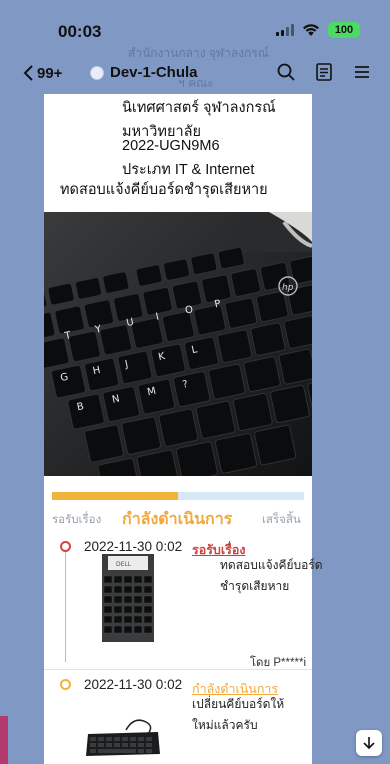 Image resolution: width=390 pixels, height=764 pixels. What do you see at coordinates (238, 704) in the screenshot?
I see `timeline-note-2-line-1: เปลี่ยนคีย์บอร์ดให้` at bounding box center [238, 704].